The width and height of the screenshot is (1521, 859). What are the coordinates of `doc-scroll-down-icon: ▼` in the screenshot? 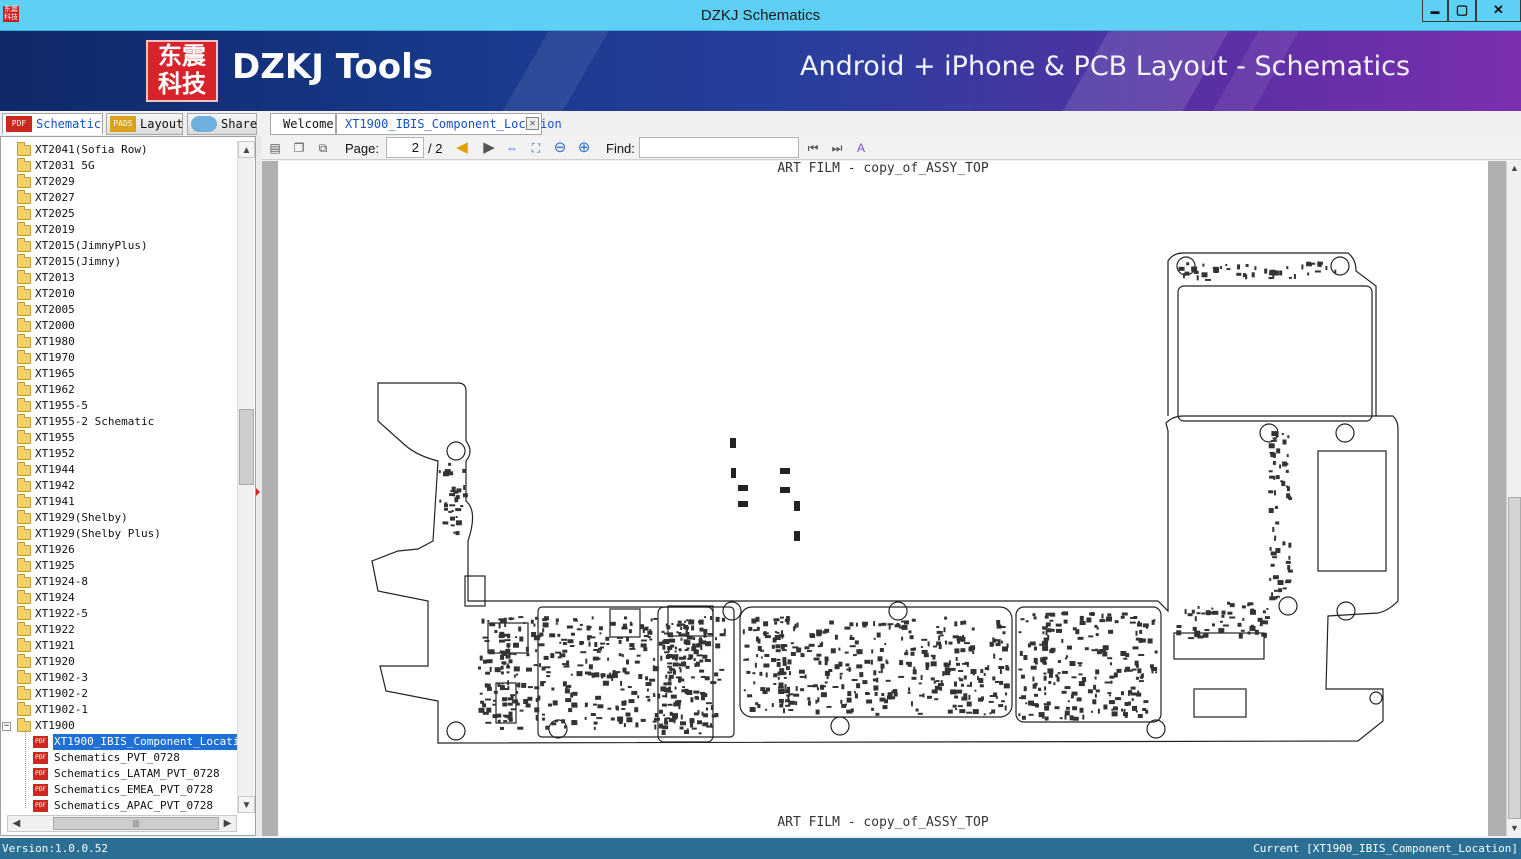 It's located at (1514, 828).